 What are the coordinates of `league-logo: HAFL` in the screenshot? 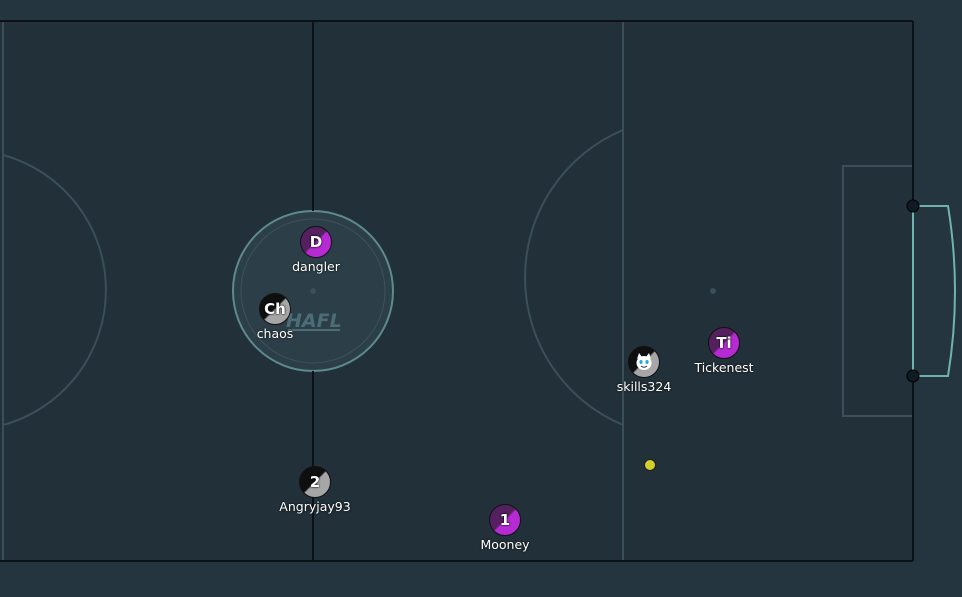 It's located at (314, 321).